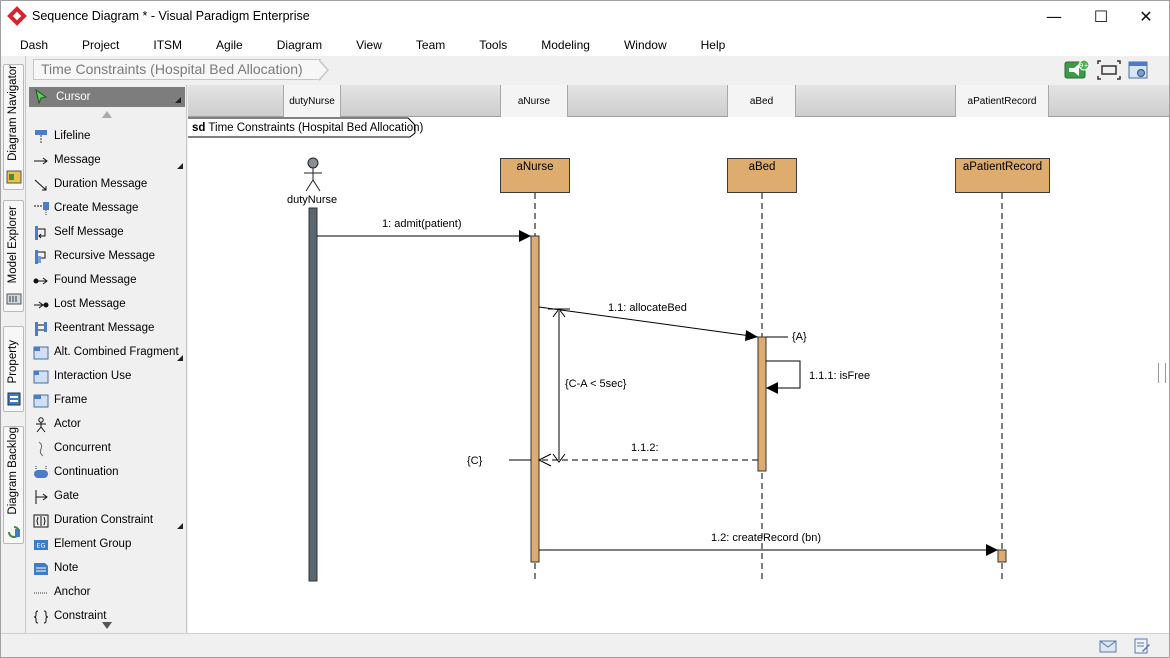 The width and height of the screenshot is (1170, 658). I want to click on time-mark-a-label: {A}, so click(799, 337).